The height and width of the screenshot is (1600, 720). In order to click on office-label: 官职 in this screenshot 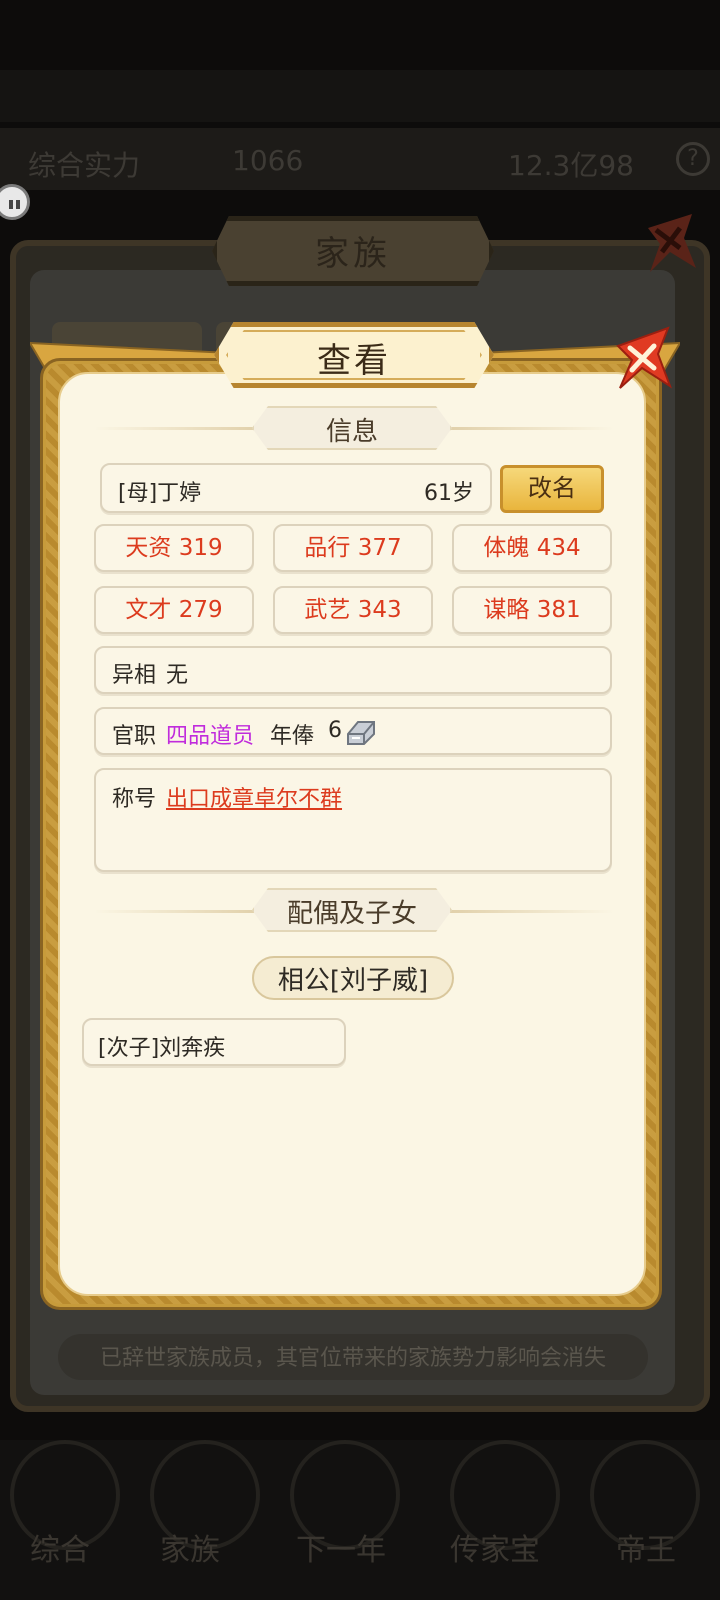, I will do `click(134, 736)`.